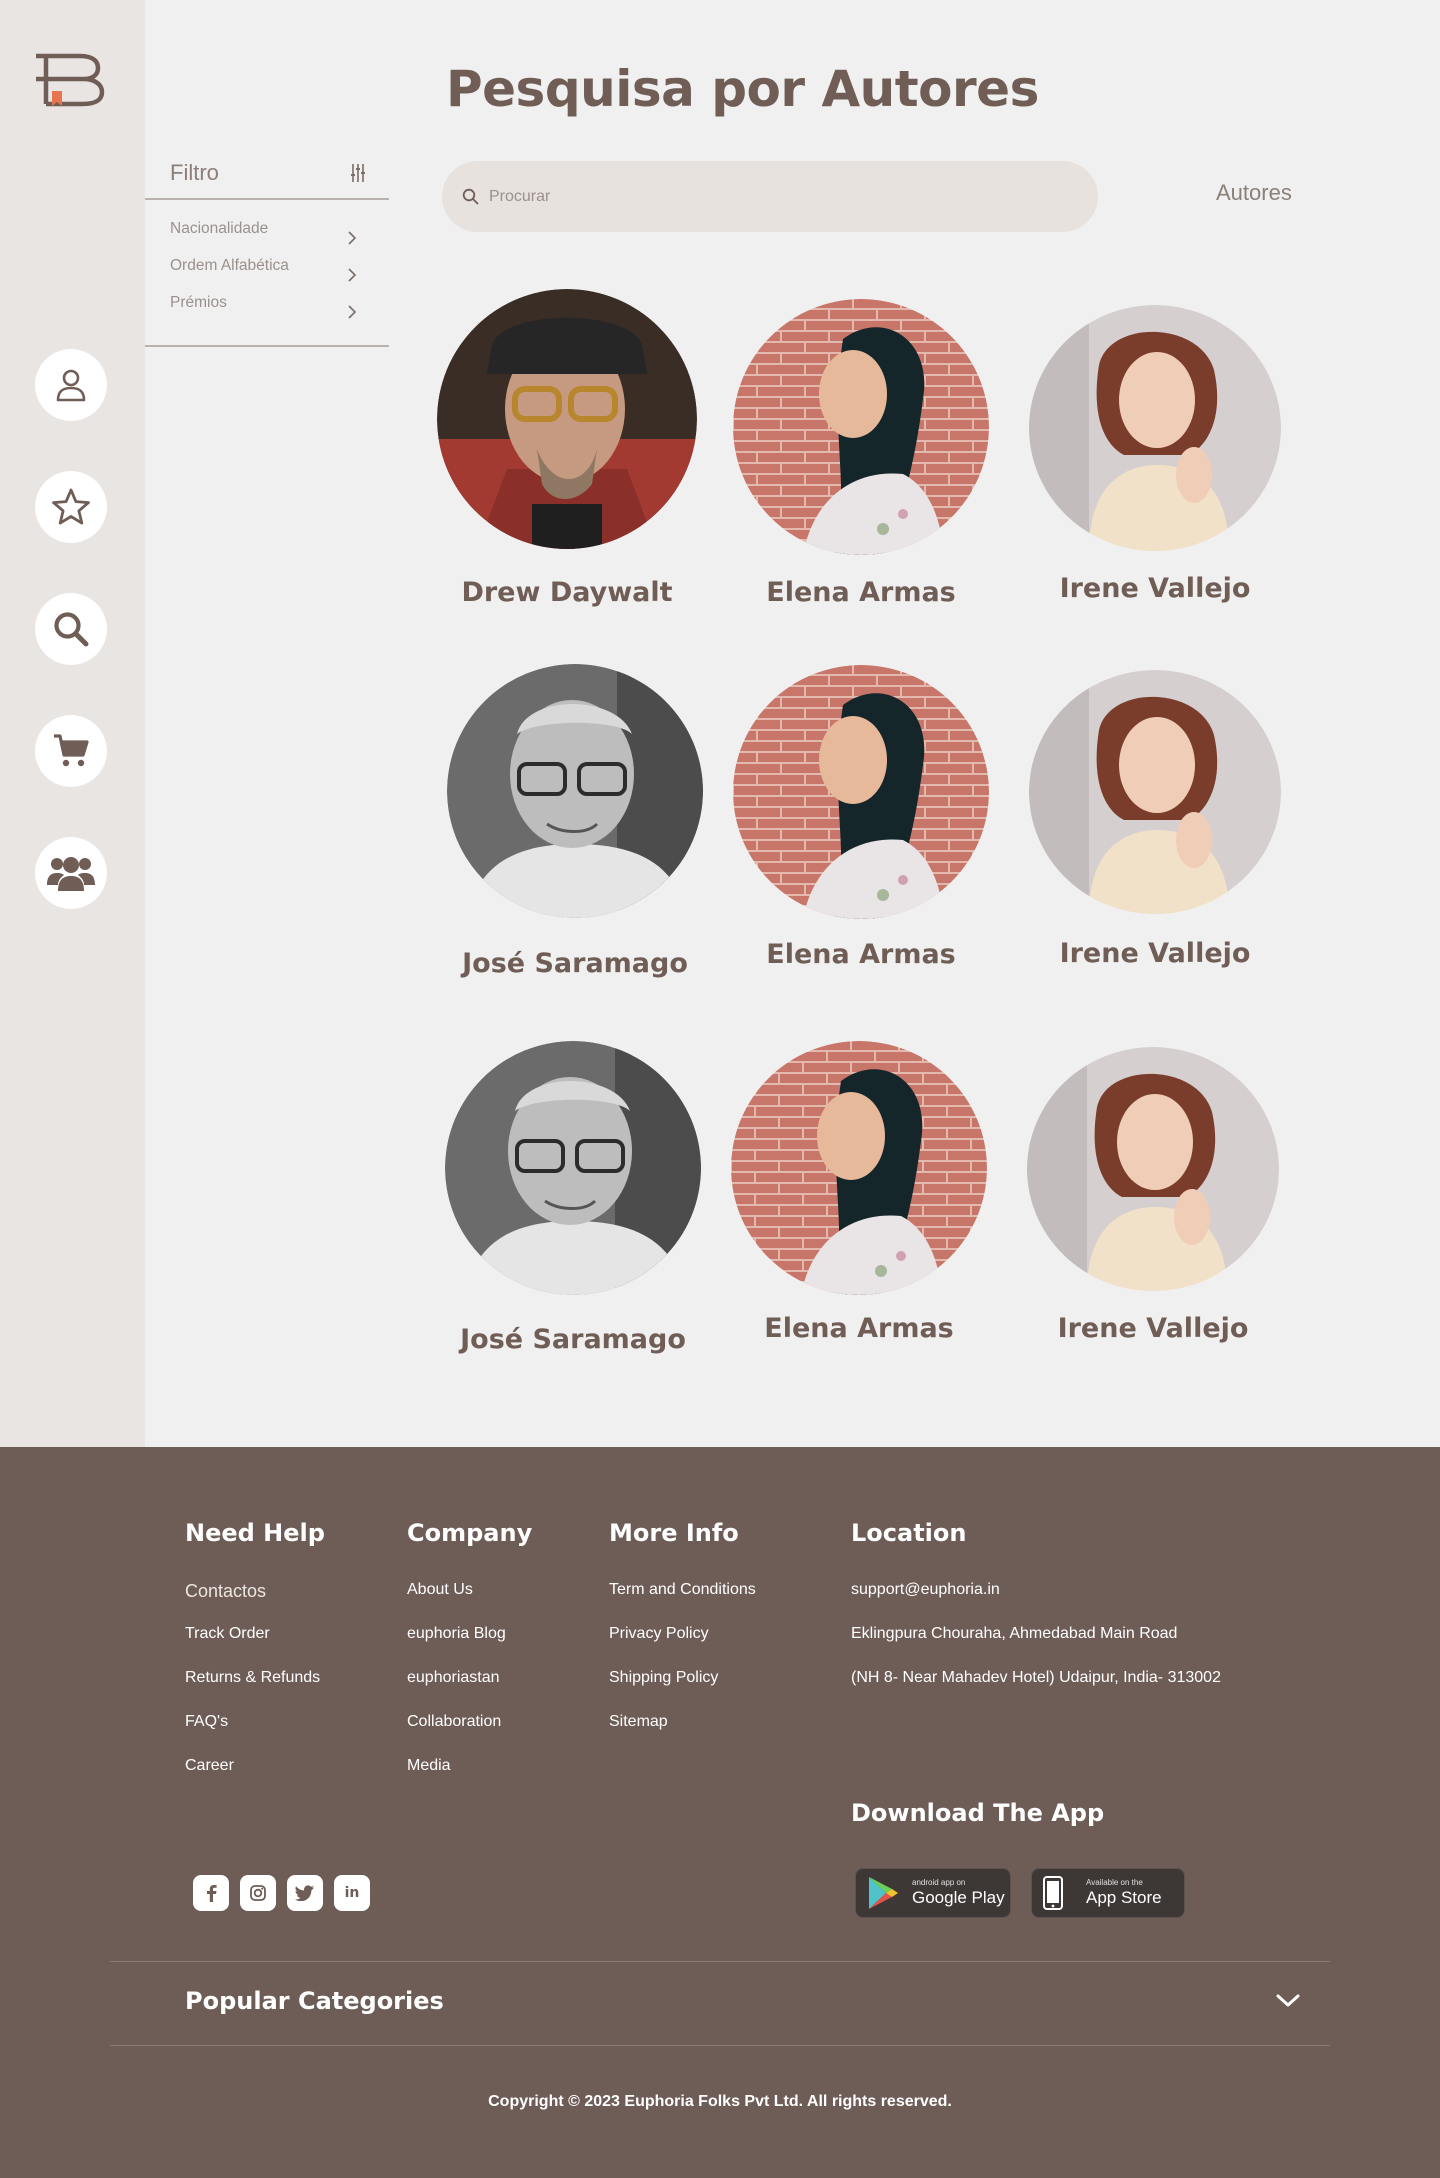 The height and width of the screenshot is (2178, 1440). What do you see at coordinates (352, 314) in the screenshot?
I see `chevron-right-icon` at bounding box center [352, 314].